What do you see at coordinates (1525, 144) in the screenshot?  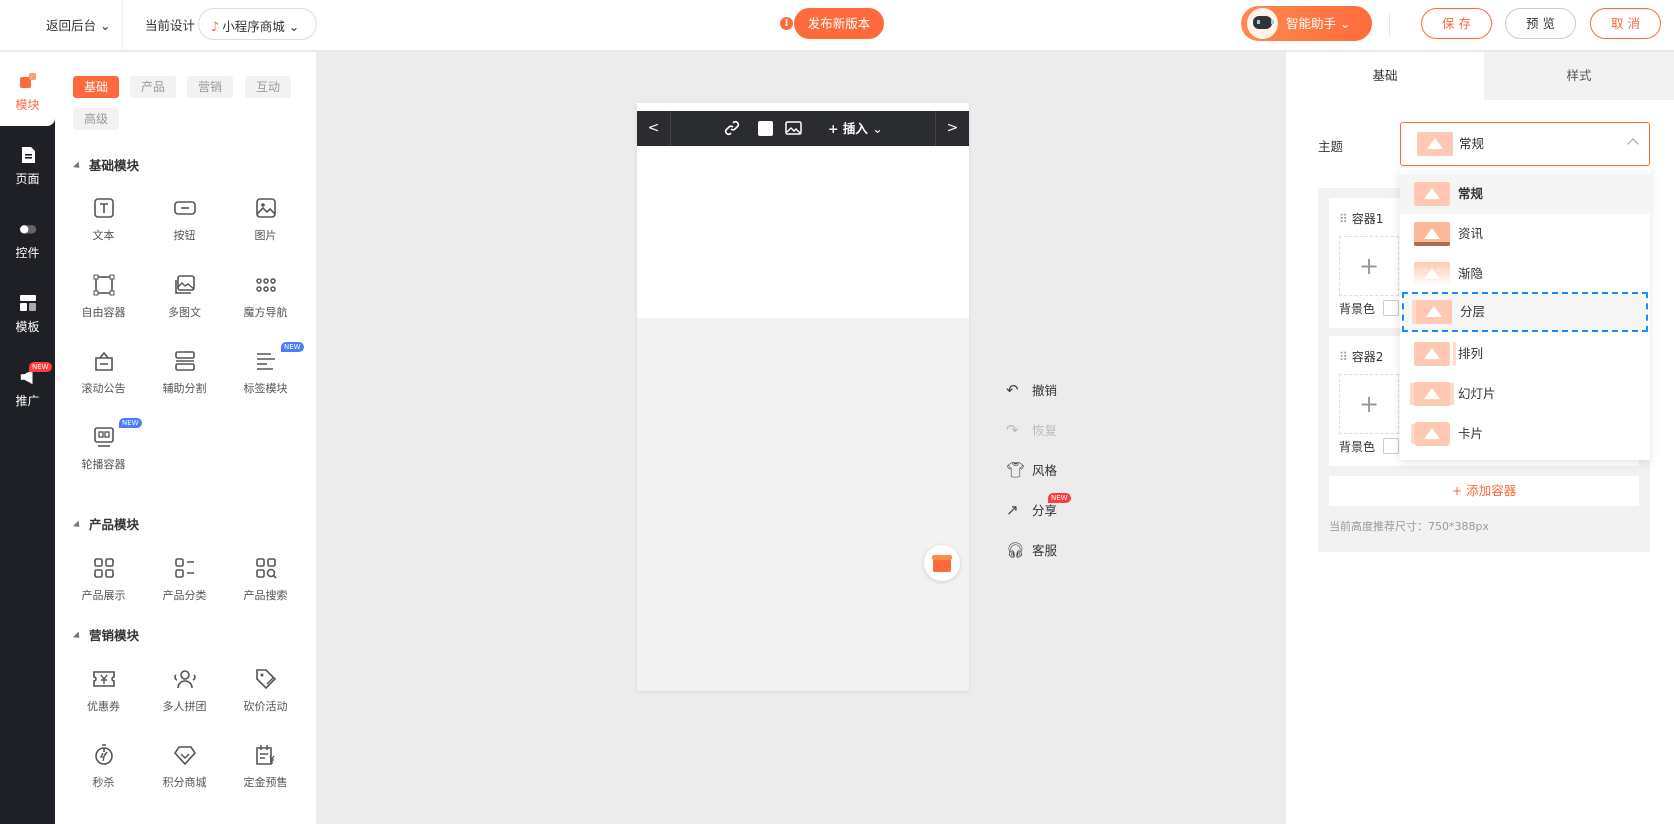 I see `theme-select: 常规` at bounding box center [1525, 144].